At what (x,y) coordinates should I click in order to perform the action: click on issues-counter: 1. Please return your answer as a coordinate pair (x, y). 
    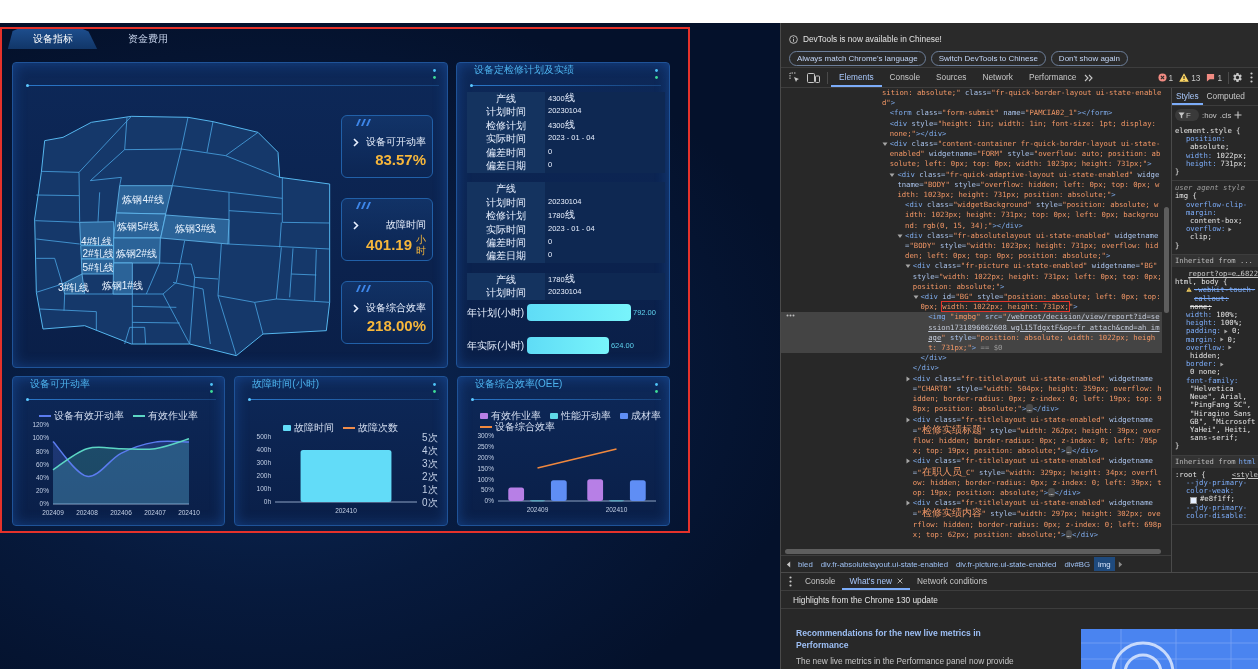
    Looking at the image, I should click on (1214, 77).